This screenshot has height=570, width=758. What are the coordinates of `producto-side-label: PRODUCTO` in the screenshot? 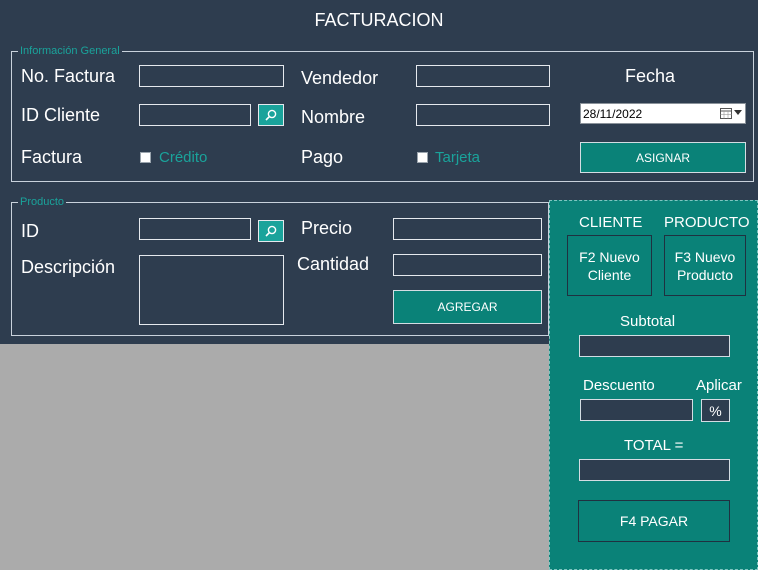 It's located at (707, 222).